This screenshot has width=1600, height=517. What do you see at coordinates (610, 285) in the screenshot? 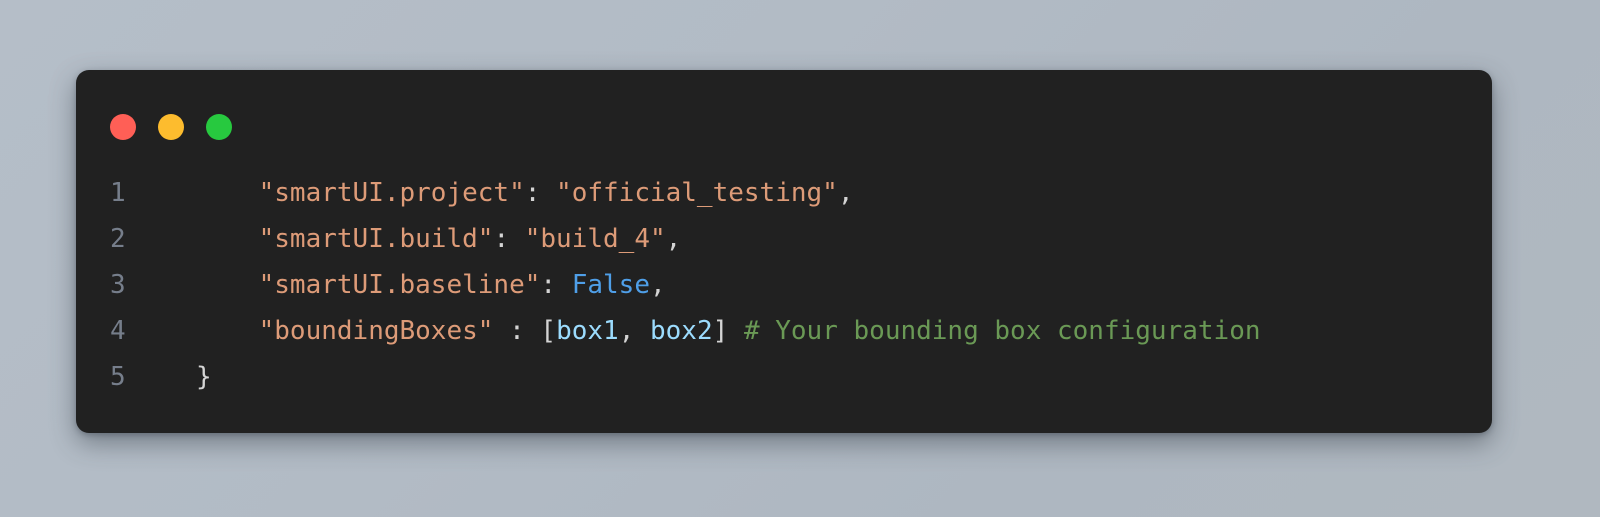
I see `token-keyword: False` at bounding box center [610, 285].